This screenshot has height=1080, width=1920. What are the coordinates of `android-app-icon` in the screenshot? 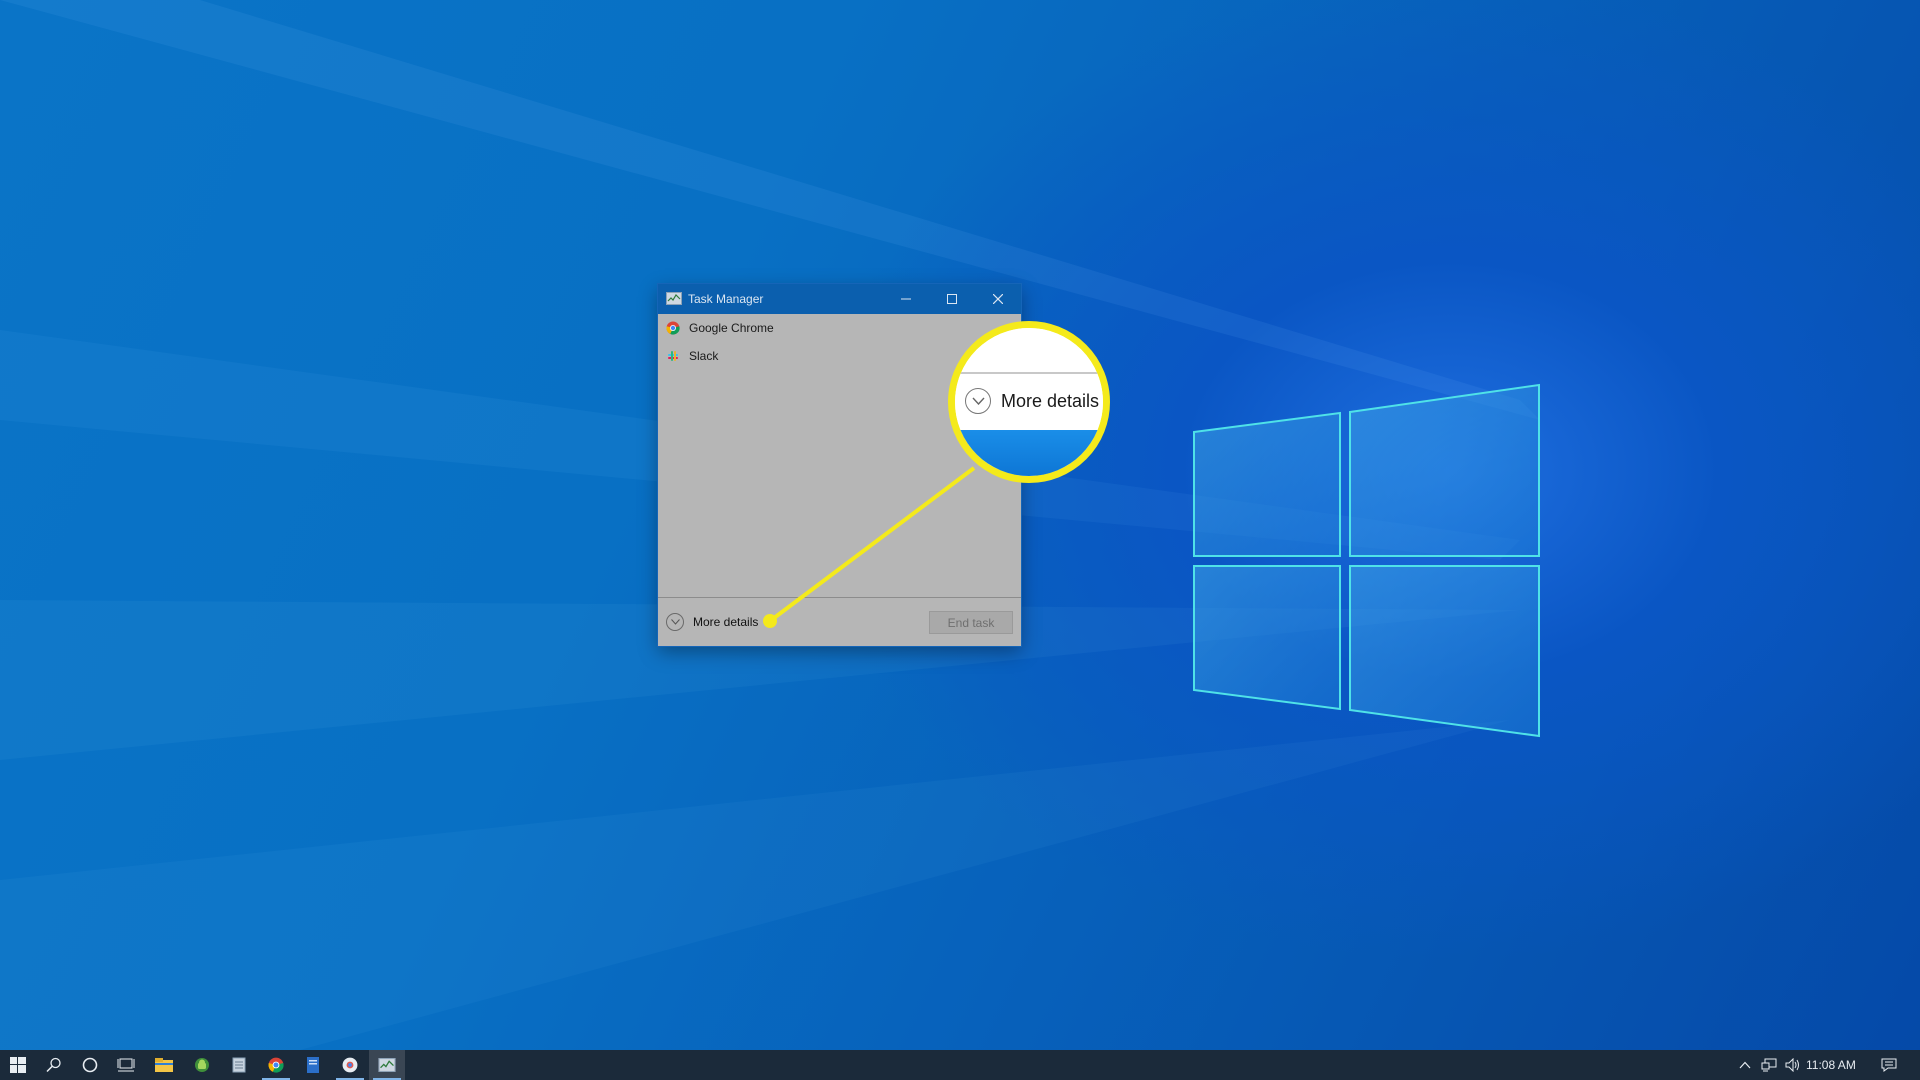 It's located at (202, 1065).